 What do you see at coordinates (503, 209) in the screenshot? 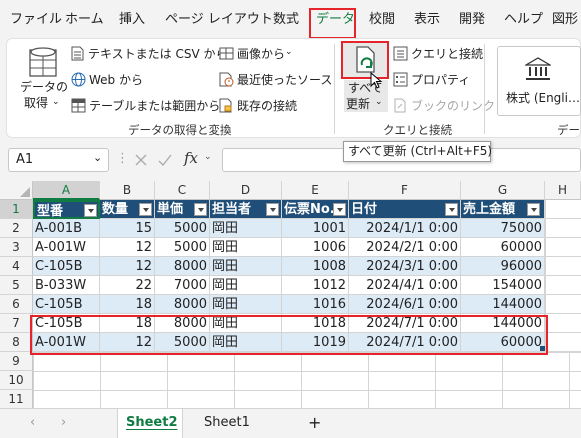
I see `table-header-cell: 売上金額` at bounding box center [503, 209].